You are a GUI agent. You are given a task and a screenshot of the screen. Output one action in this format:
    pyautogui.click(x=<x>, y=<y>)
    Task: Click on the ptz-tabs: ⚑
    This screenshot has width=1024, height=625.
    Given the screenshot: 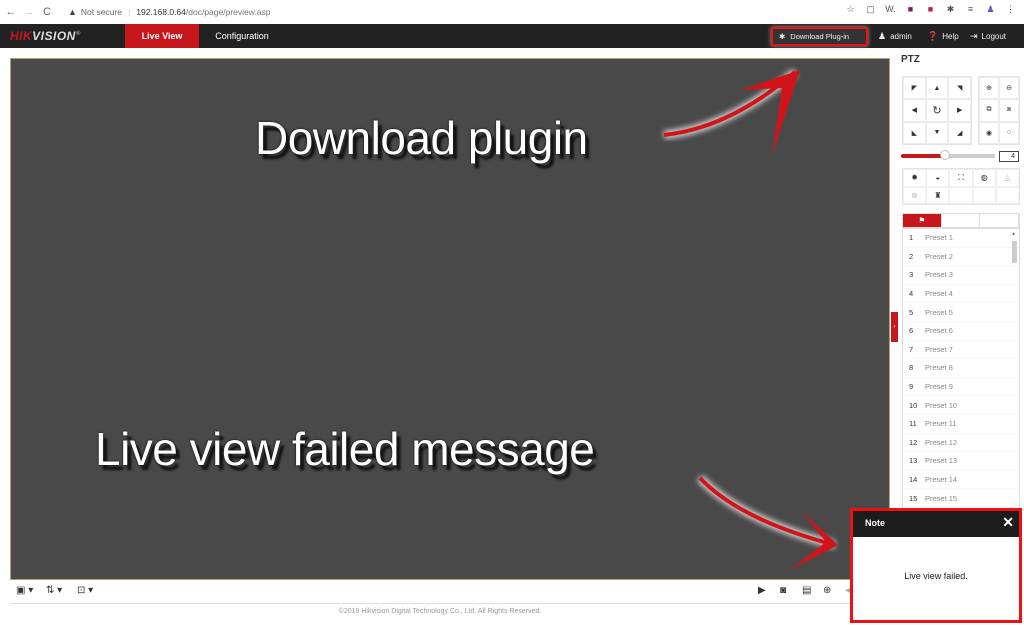 What is the action you would take?
    pyautogui.click(x=961, y=220)
    